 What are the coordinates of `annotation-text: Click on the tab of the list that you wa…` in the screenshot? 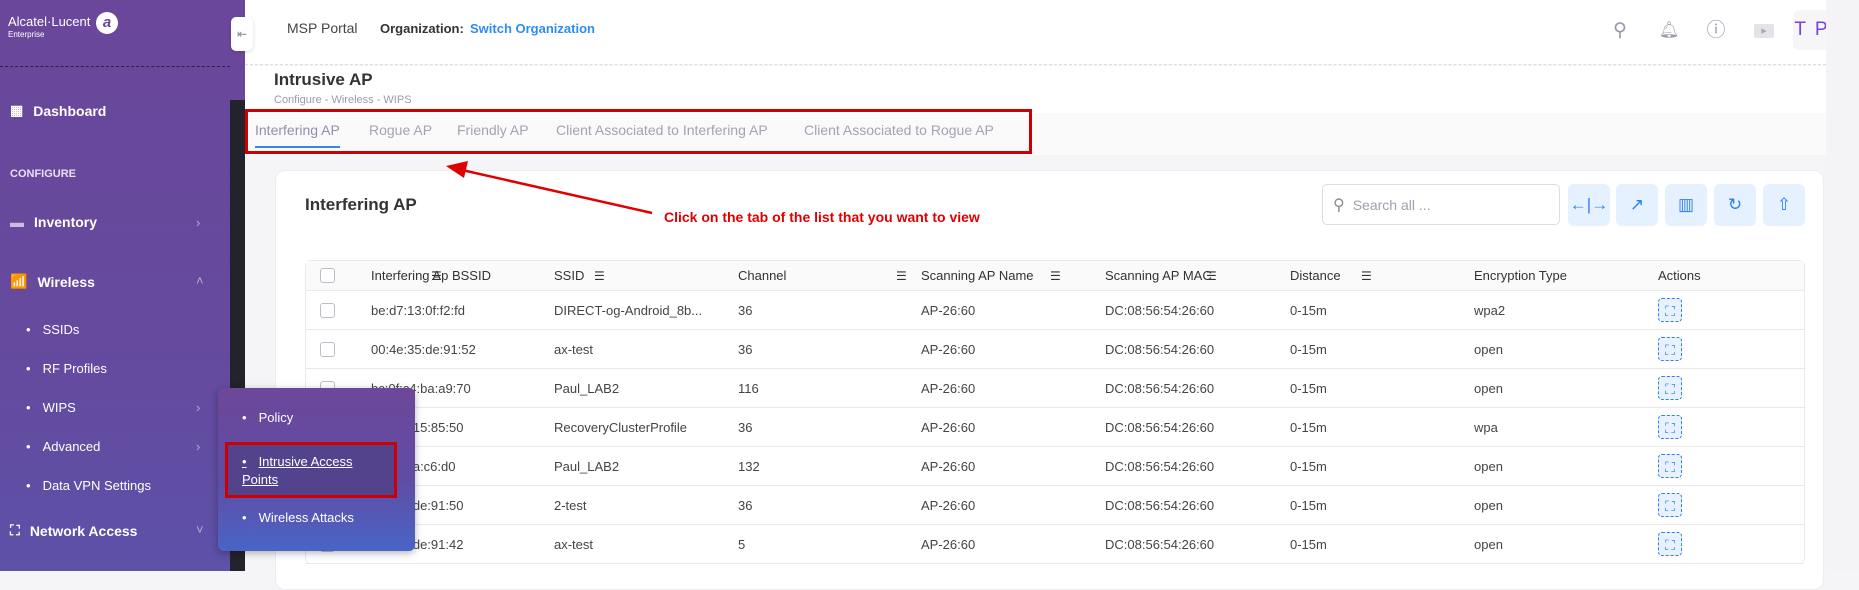 It's located at (822, 217).